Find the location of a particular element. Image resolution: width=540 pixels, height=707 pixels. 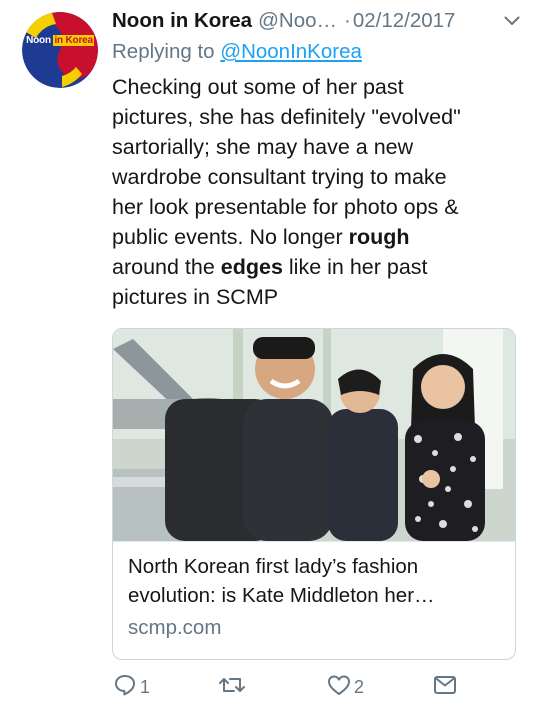

card-title-line: North Korean first lady’s fashion is located at coordinates (273, 566).